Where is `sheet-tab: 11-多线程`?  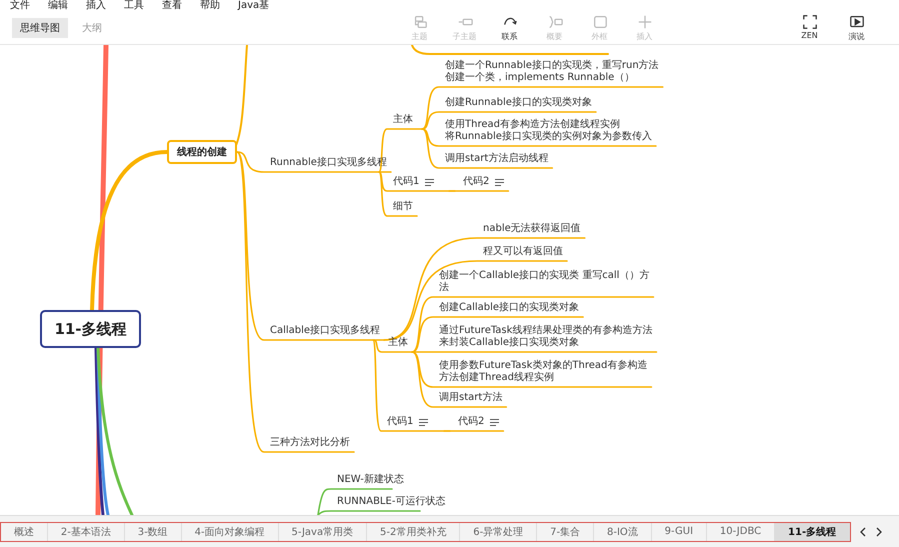
sheet-tab: 11-多线程 is located at coordinates (812, 531).